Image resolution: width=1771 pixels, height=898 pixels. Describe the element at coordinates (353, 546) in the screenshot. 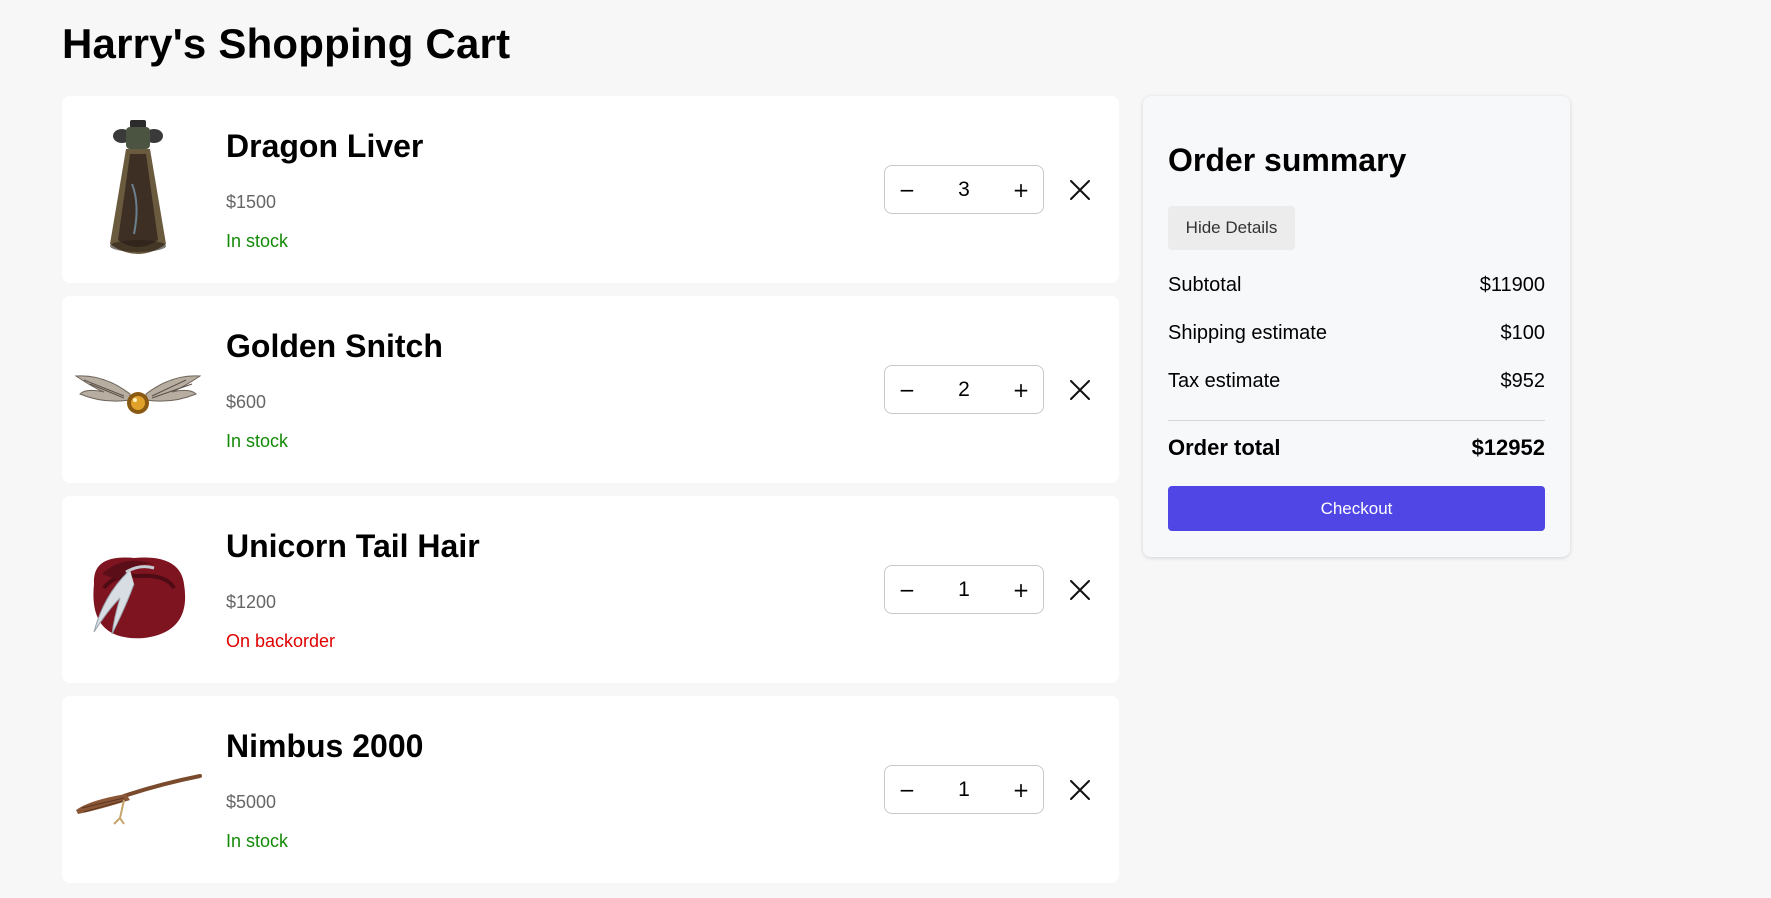

I see `item-name: Unicorn Tail Hair` at that location.